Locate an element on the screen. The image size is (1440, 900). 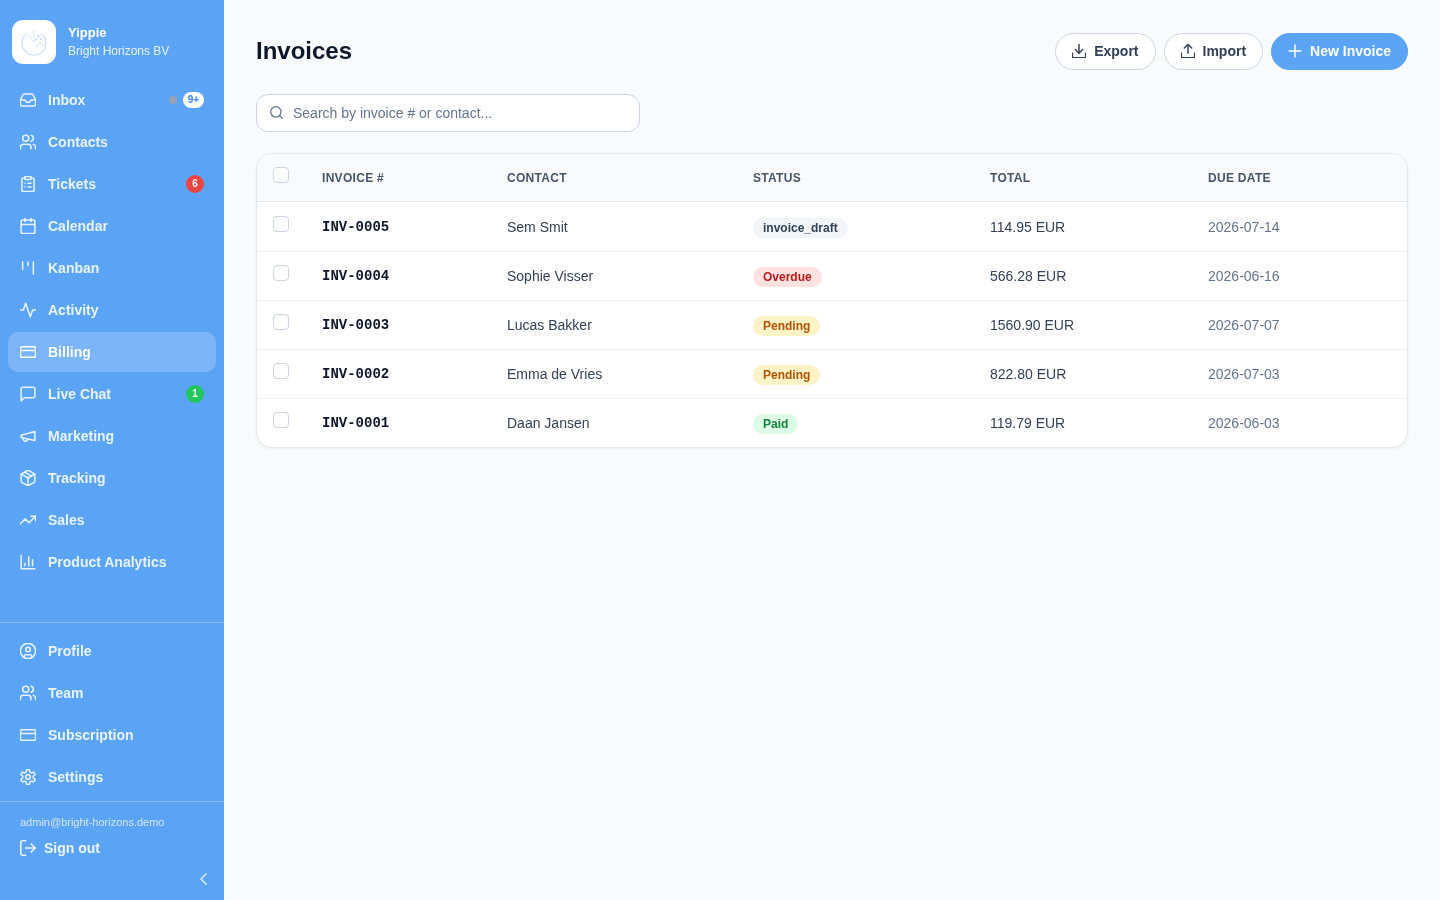
invoice-total: 1560.90 EUR is located at coordinates (1032, 325).